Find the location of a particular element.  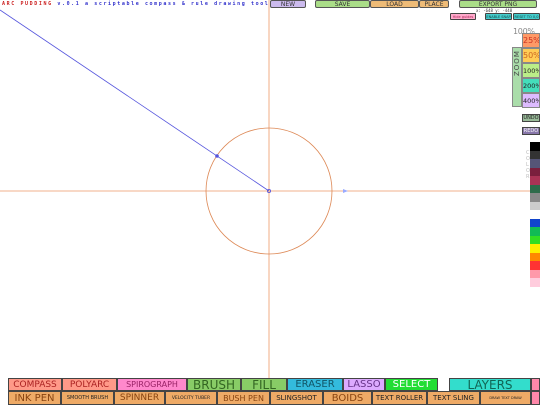

primary-tool-extra is located at coordinates (535, 384).